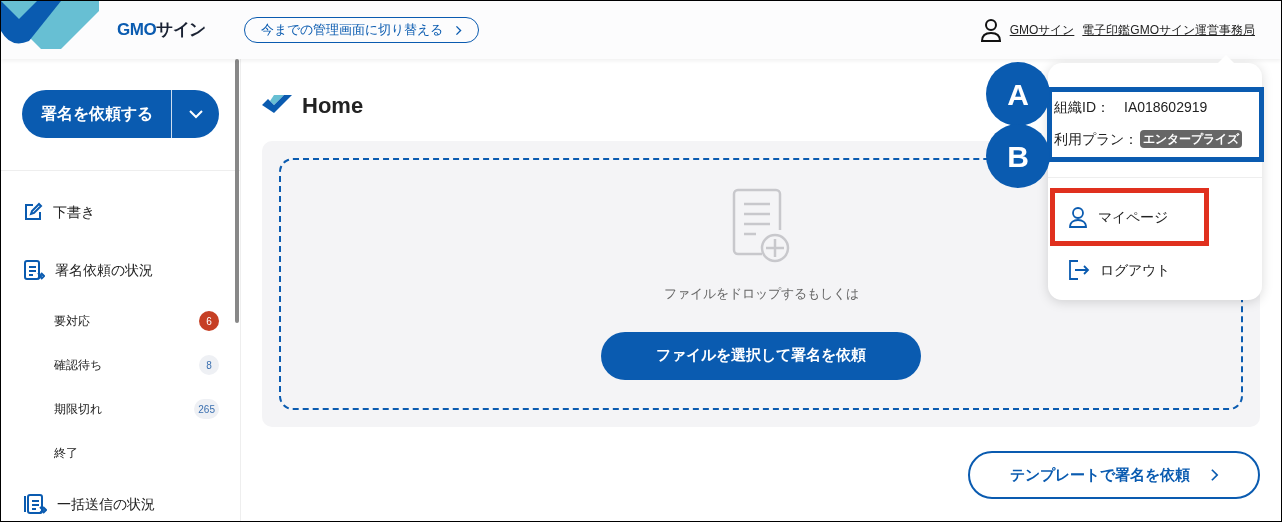  What do you see at coordinates (209, 365) in the screenshot?
I see `count-badge: 8` at bounding box center [209, 365].